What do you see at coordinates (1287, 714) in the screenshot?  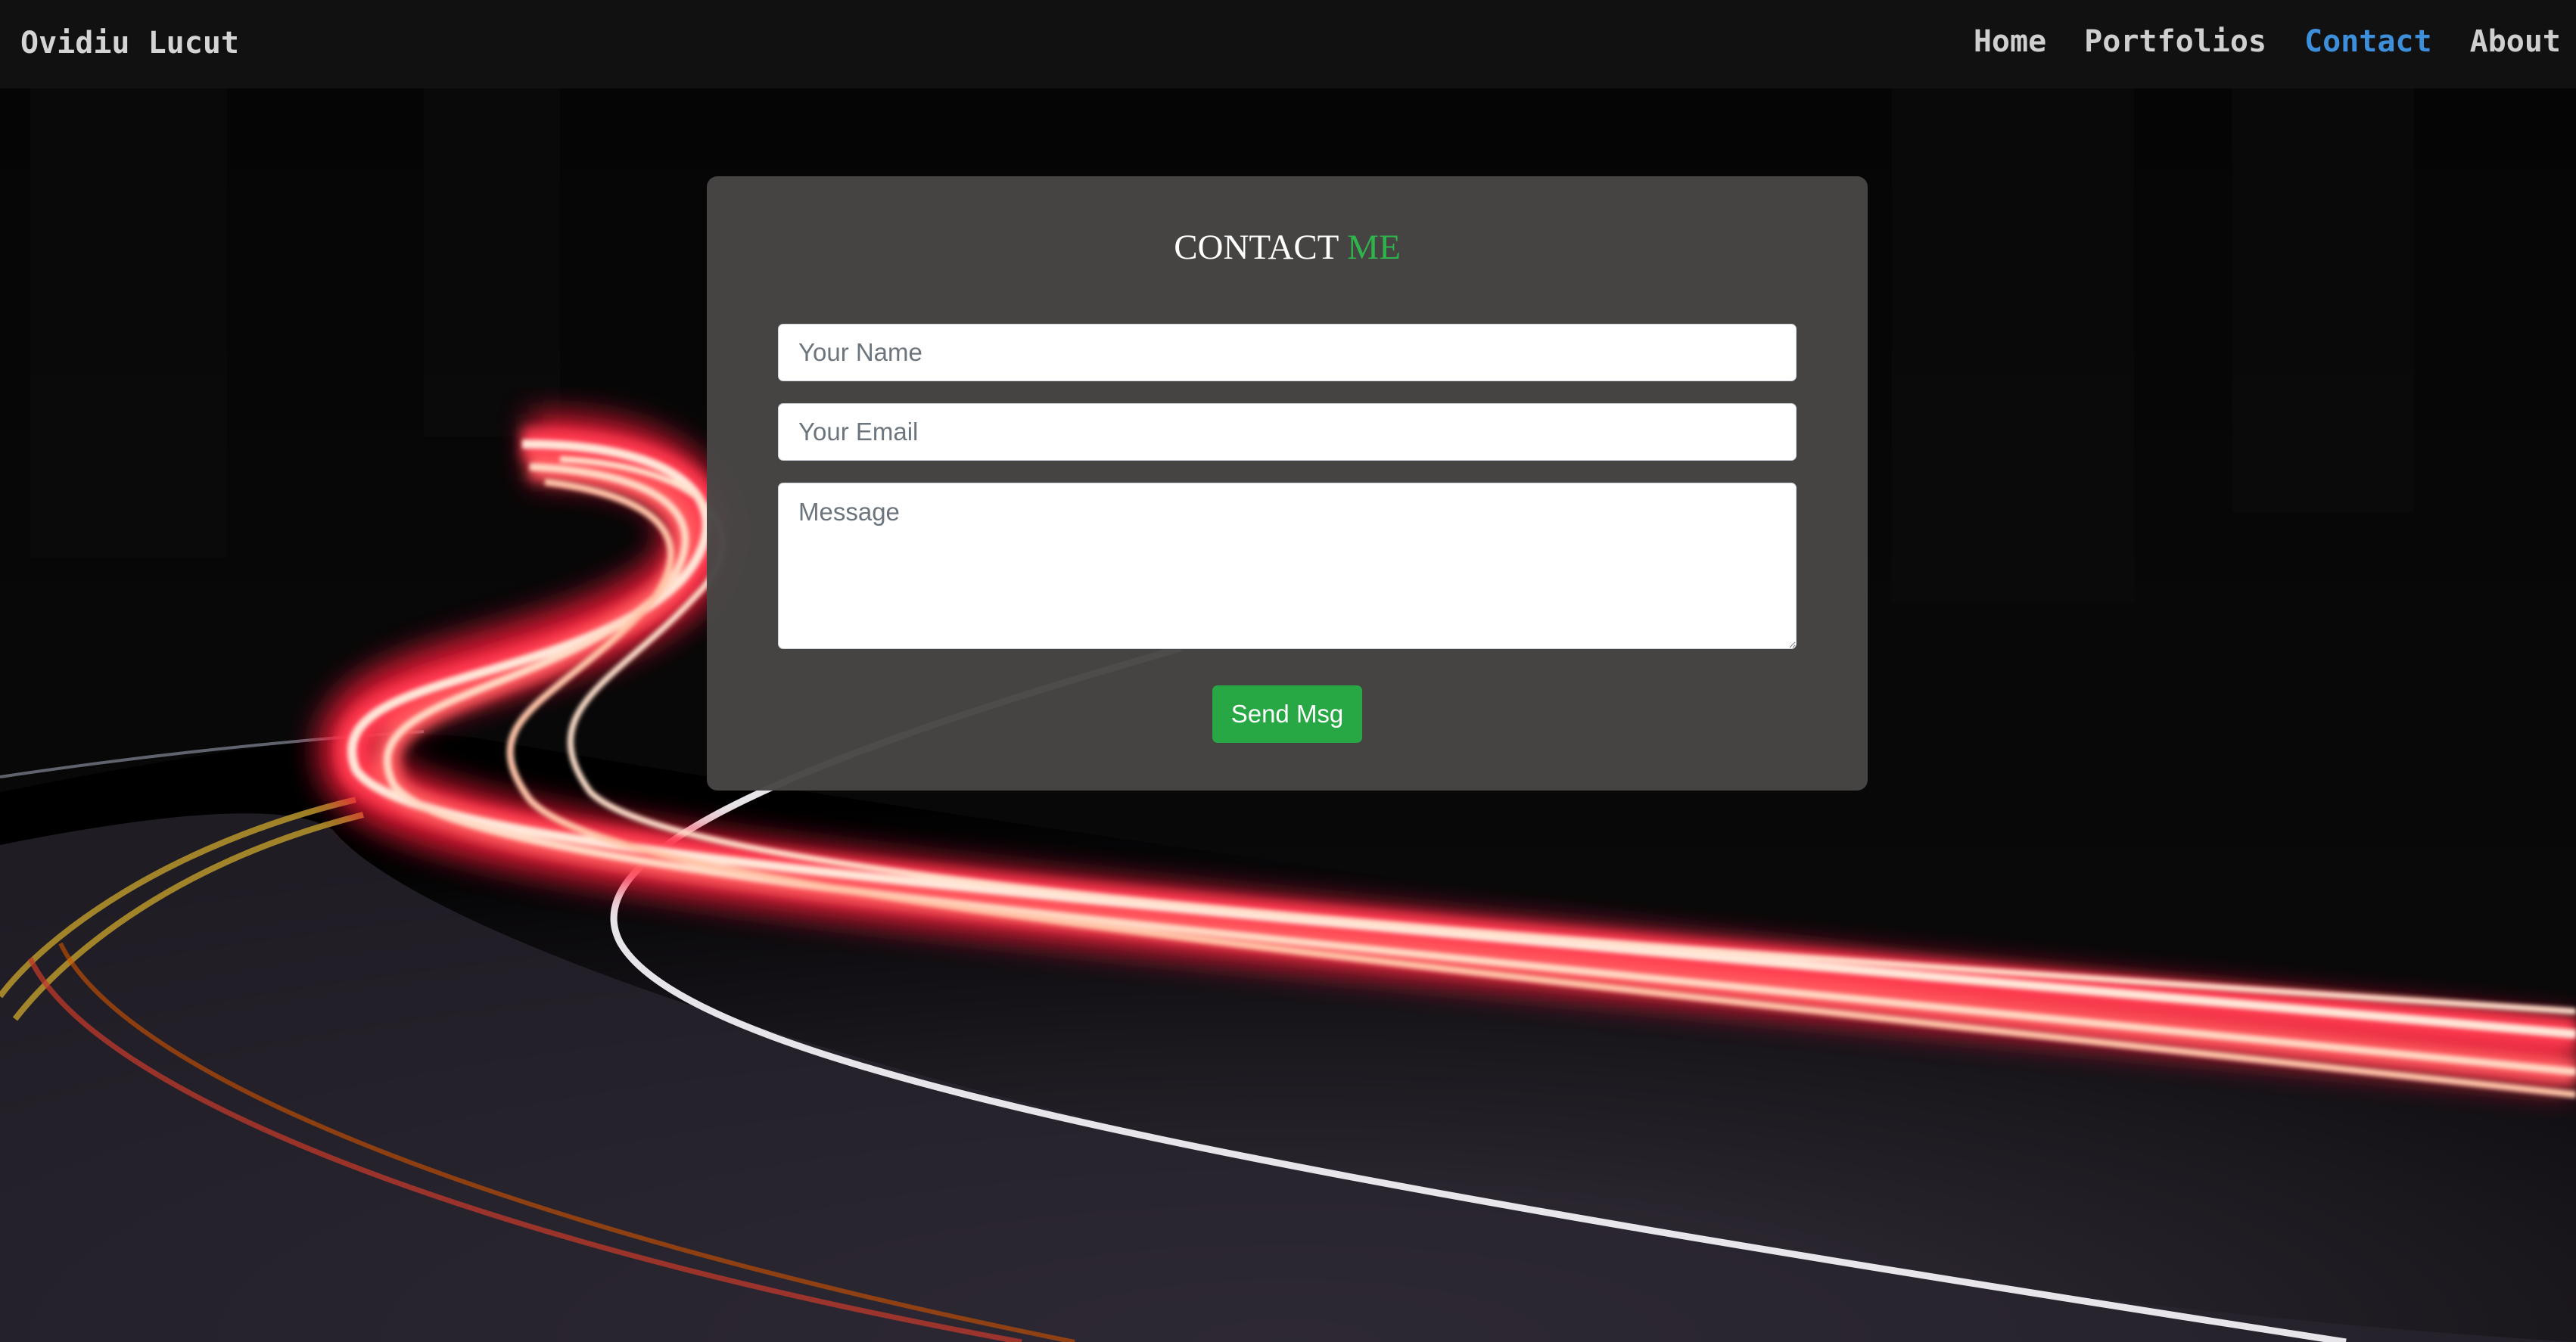 I see `send-message-button: Send Msg` at bounding box center [1287, 714].